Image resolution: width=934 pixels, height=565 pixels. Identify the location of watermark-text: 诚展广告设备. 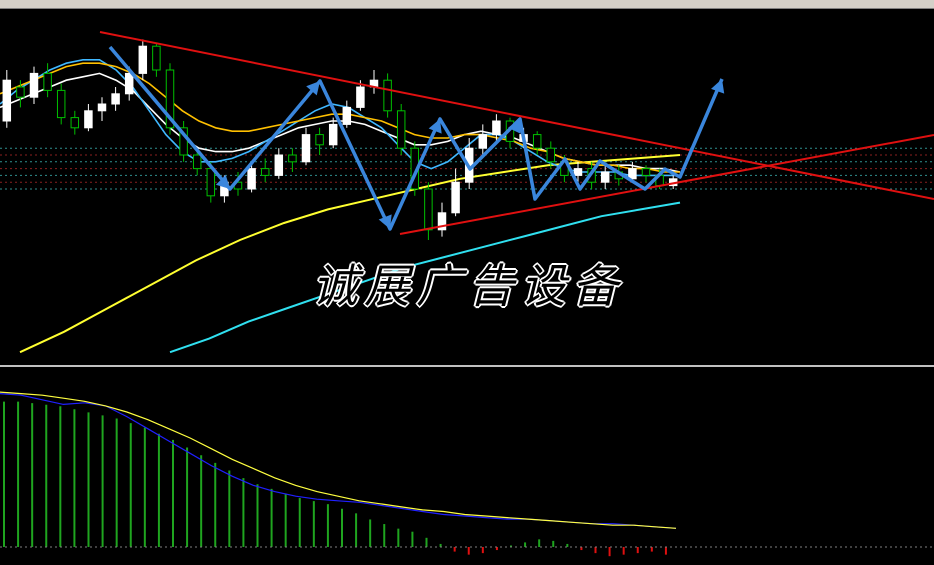
(468, 286).